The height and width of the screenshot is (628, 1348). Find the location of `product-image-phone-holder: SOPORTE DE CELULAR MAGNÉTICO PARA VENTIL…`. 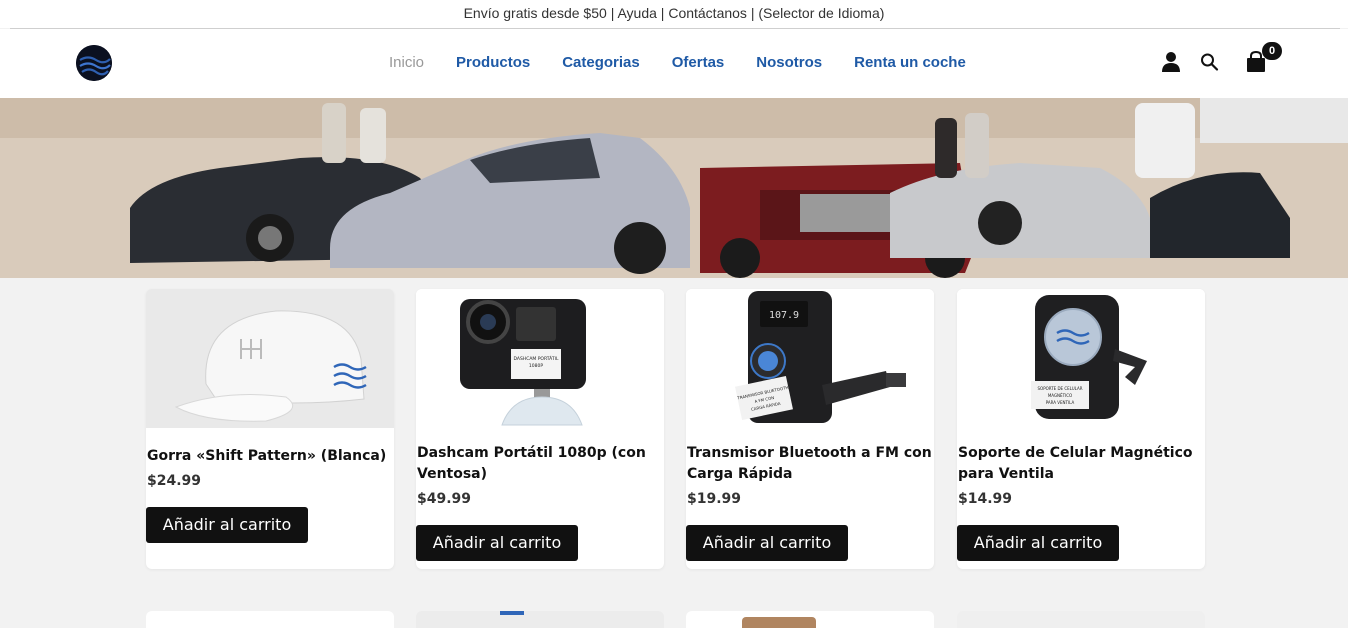

product-image-phone-holder: SOPORTE DE CELULAR MAGNÉTICO PARA VENTIL… is located at coordinates (1081, 358).